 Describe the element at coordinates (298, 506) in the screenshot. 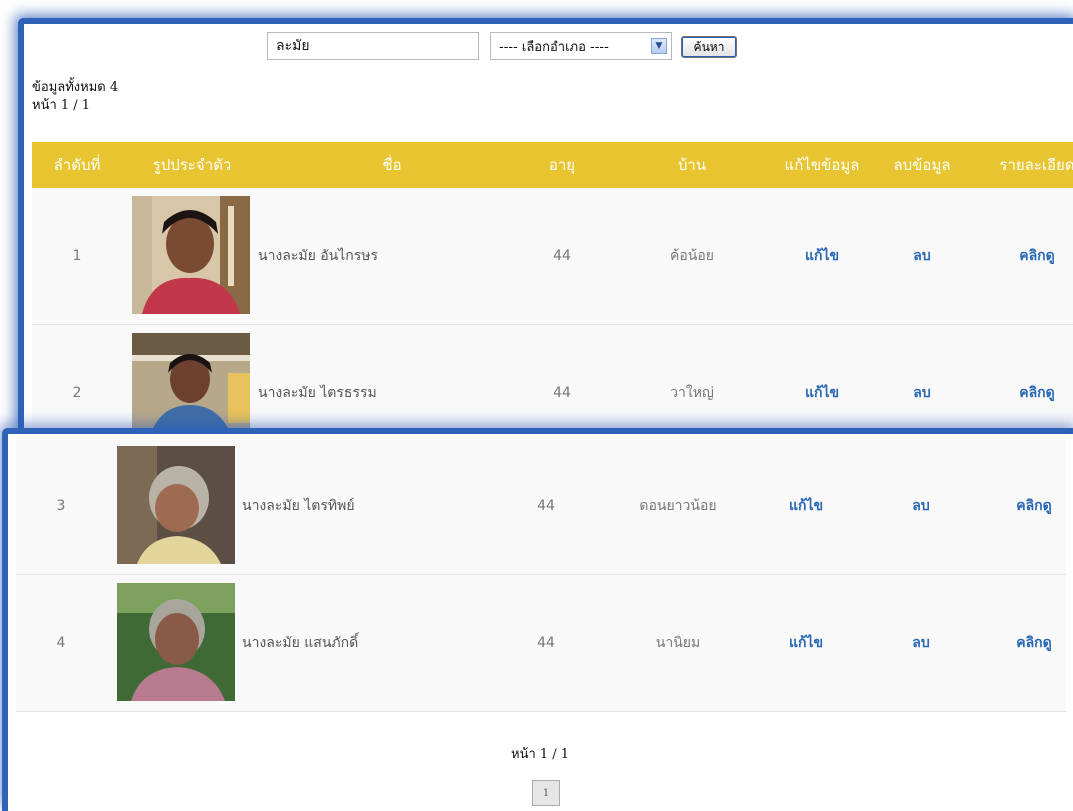

I see `row-name: นางละมัย ไตรทิพย์` at that location.